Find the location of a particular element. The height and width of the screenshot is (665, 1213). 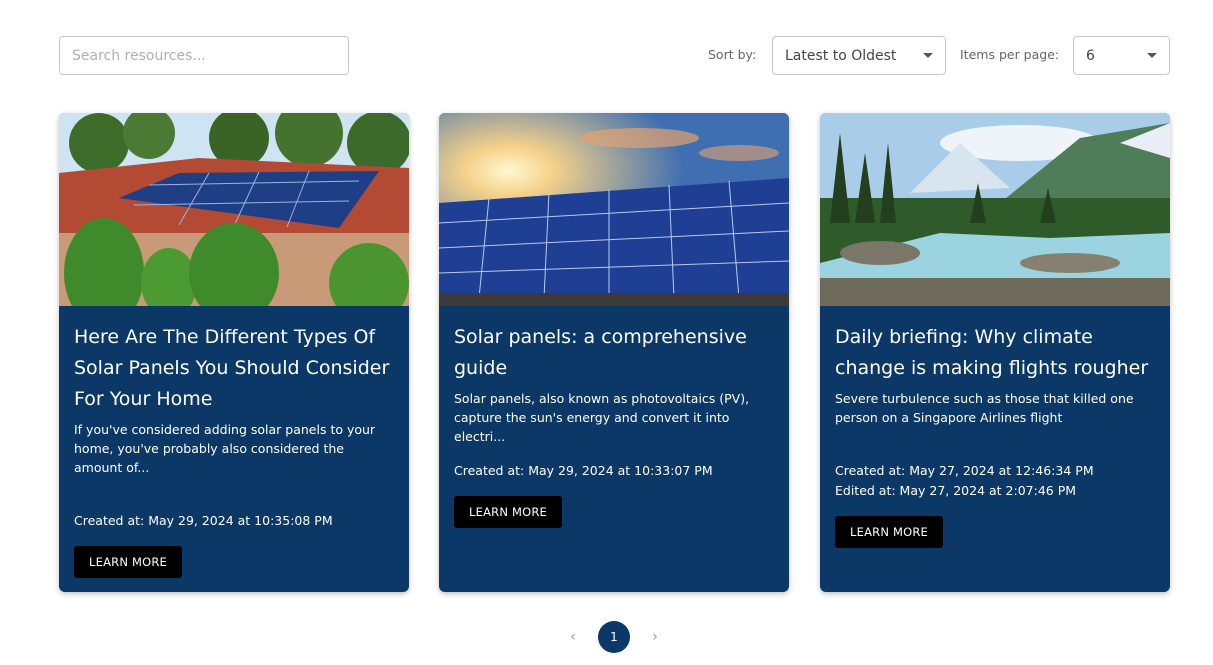

card-created-date: Created at: May 27, 2024 at 12:46:34 PM is located at coordinates (964, 470).